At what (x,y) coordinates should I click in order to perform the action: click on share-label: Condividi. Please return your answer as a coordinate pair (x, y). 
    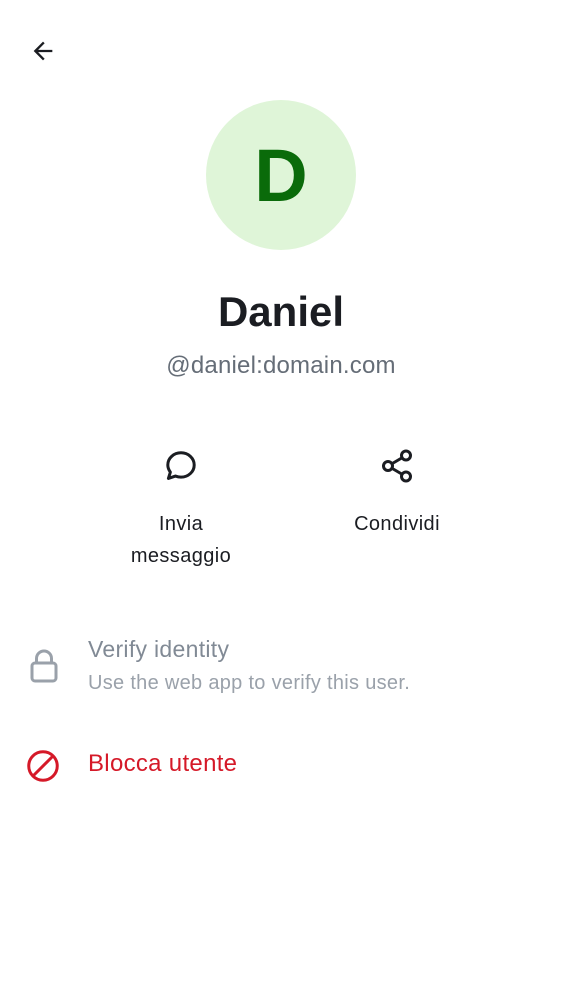
    Looking at the image, I should click on (397, 524).